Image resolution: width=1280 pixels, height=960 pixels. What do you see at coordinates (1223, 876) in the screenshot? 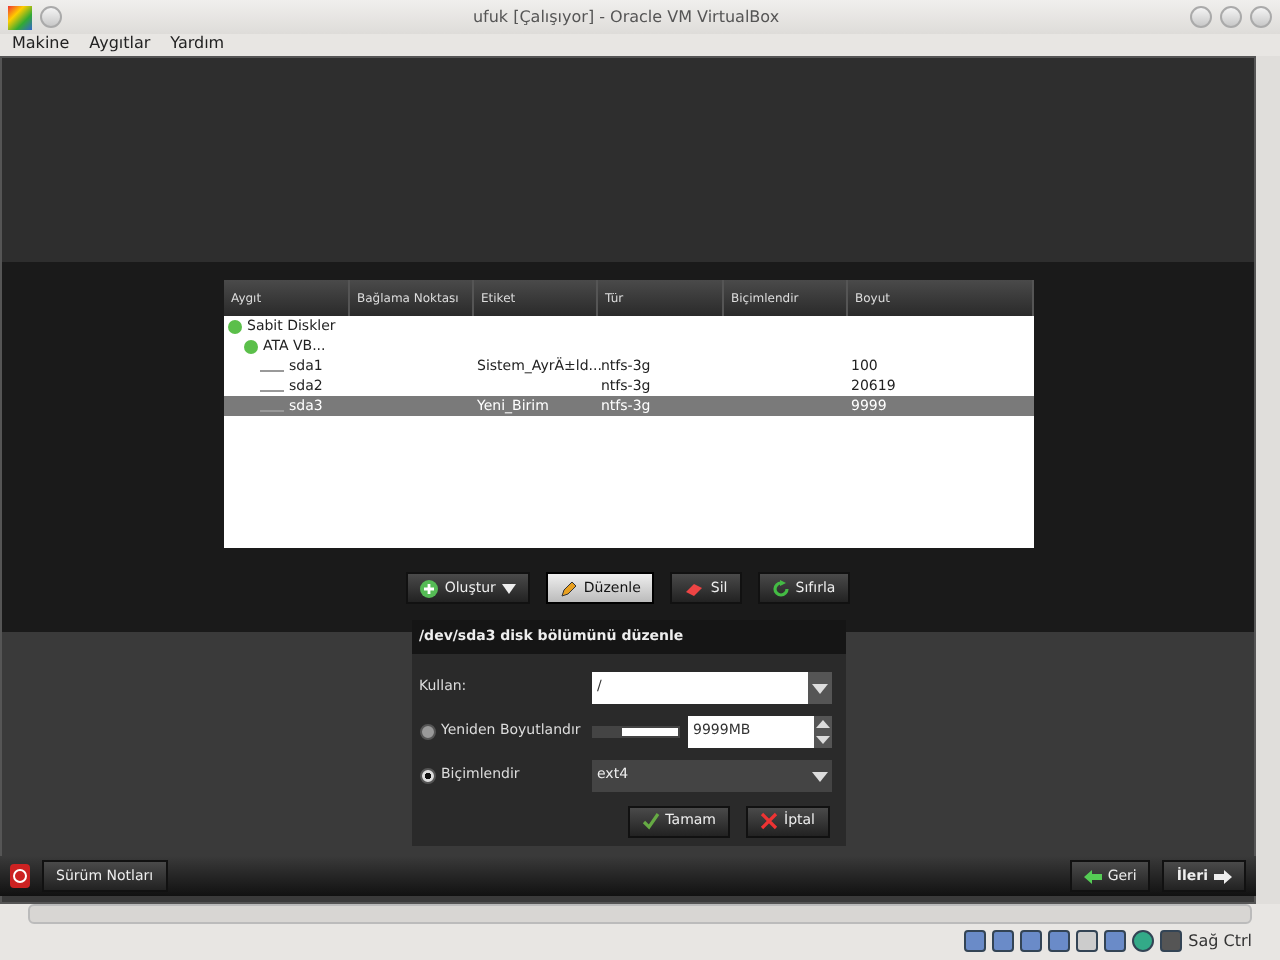
I see `right-arrow-icon` at bounding box center [1223, 876].